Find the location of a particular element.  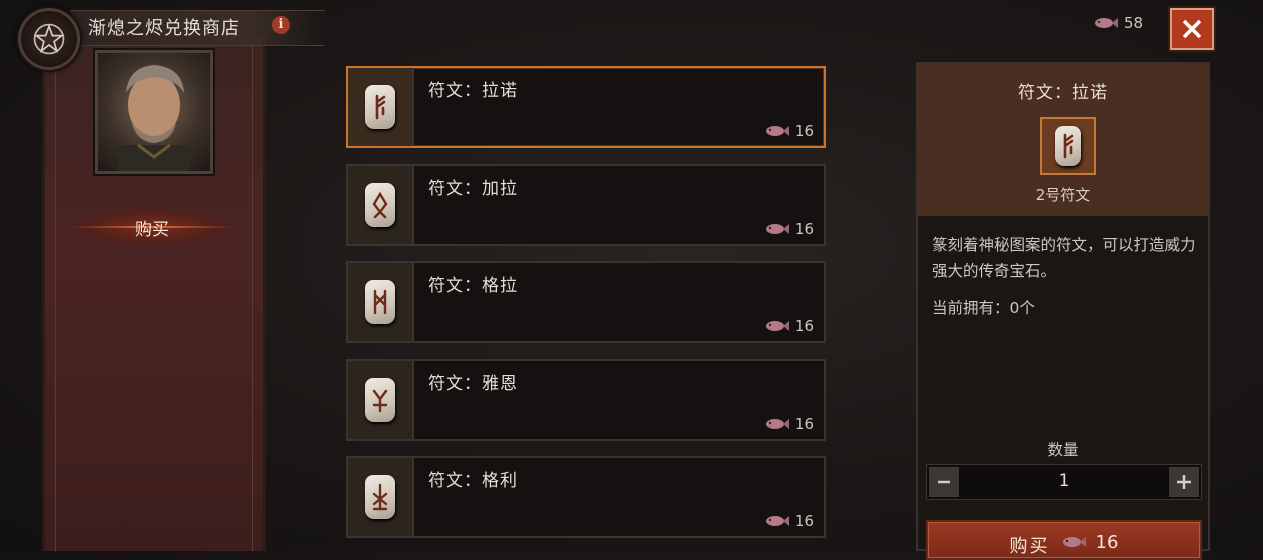

item-name: 符文：格利 is located at coordinates (473, 481).